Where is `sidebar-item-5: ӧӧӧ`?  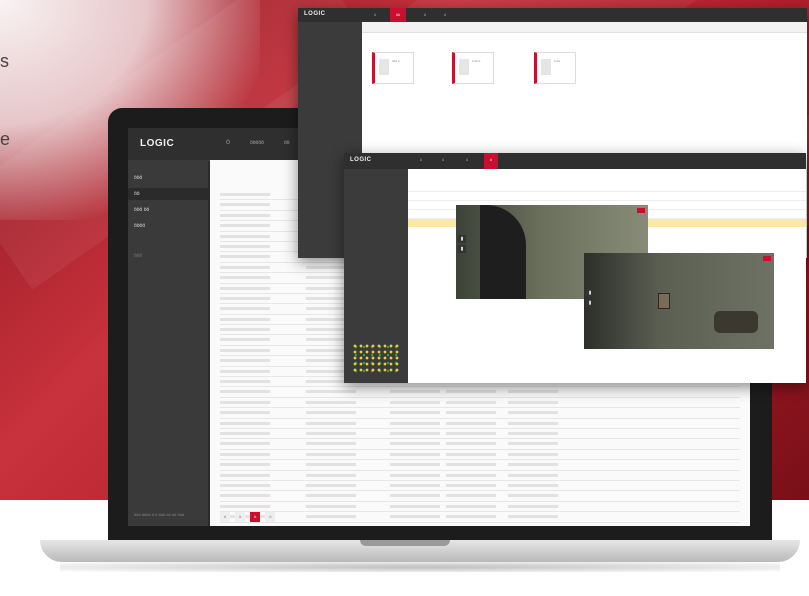 sidebar-item-5: ӧӧӧ is located at coordinates (168, 256).